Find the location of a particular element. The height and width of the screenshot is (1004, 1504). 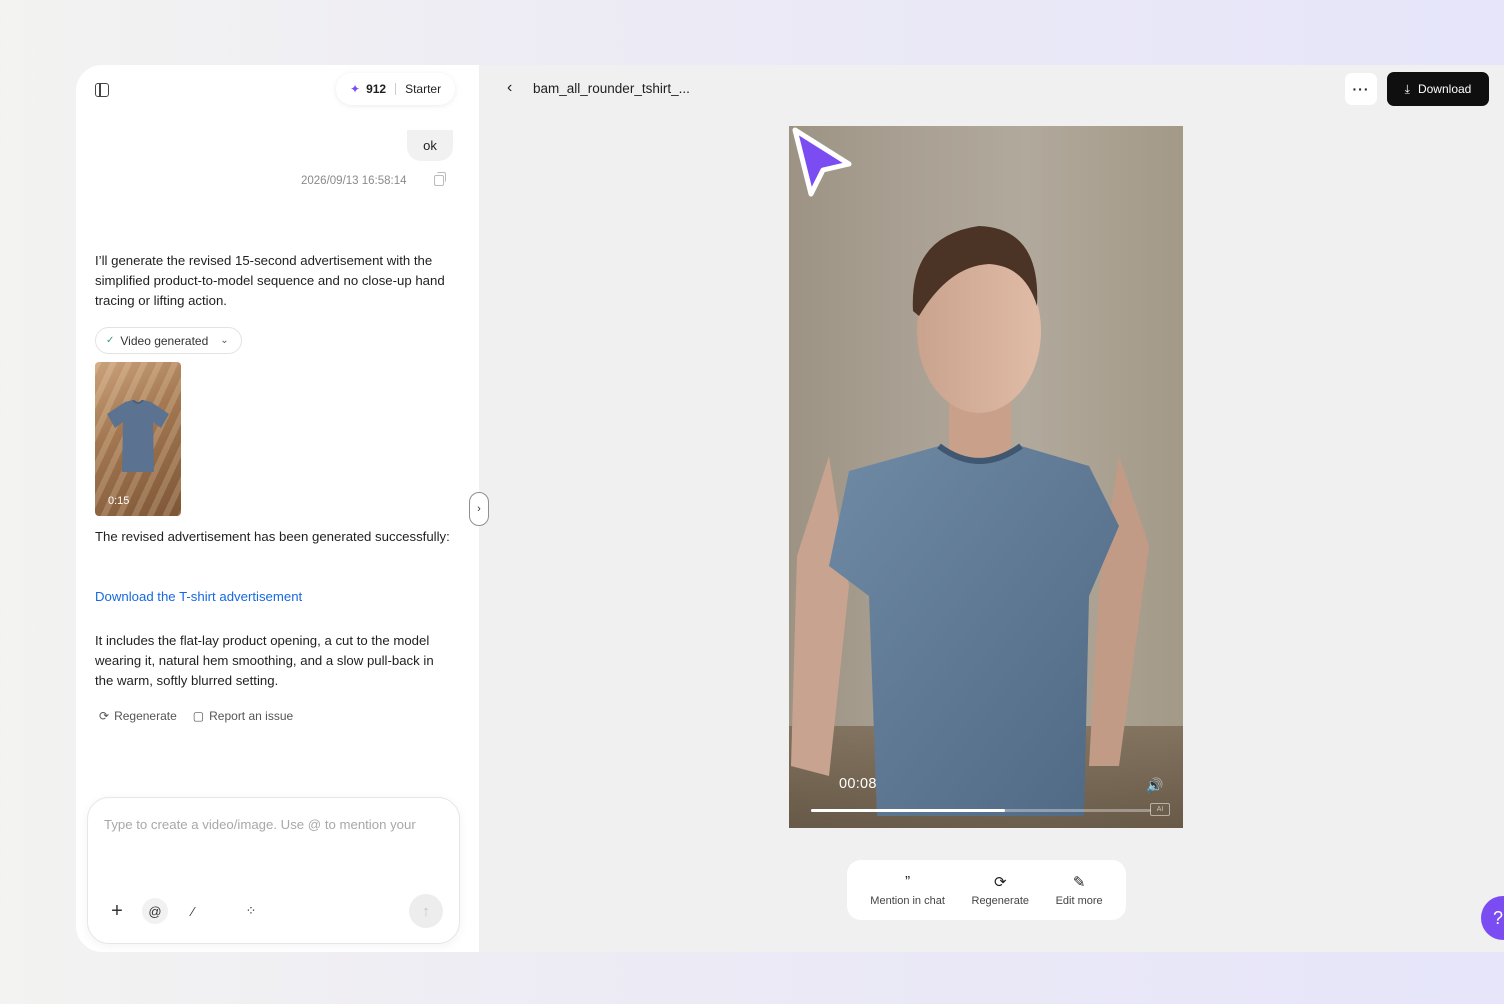

plus-icon: + is located at coordinates (117, 911).